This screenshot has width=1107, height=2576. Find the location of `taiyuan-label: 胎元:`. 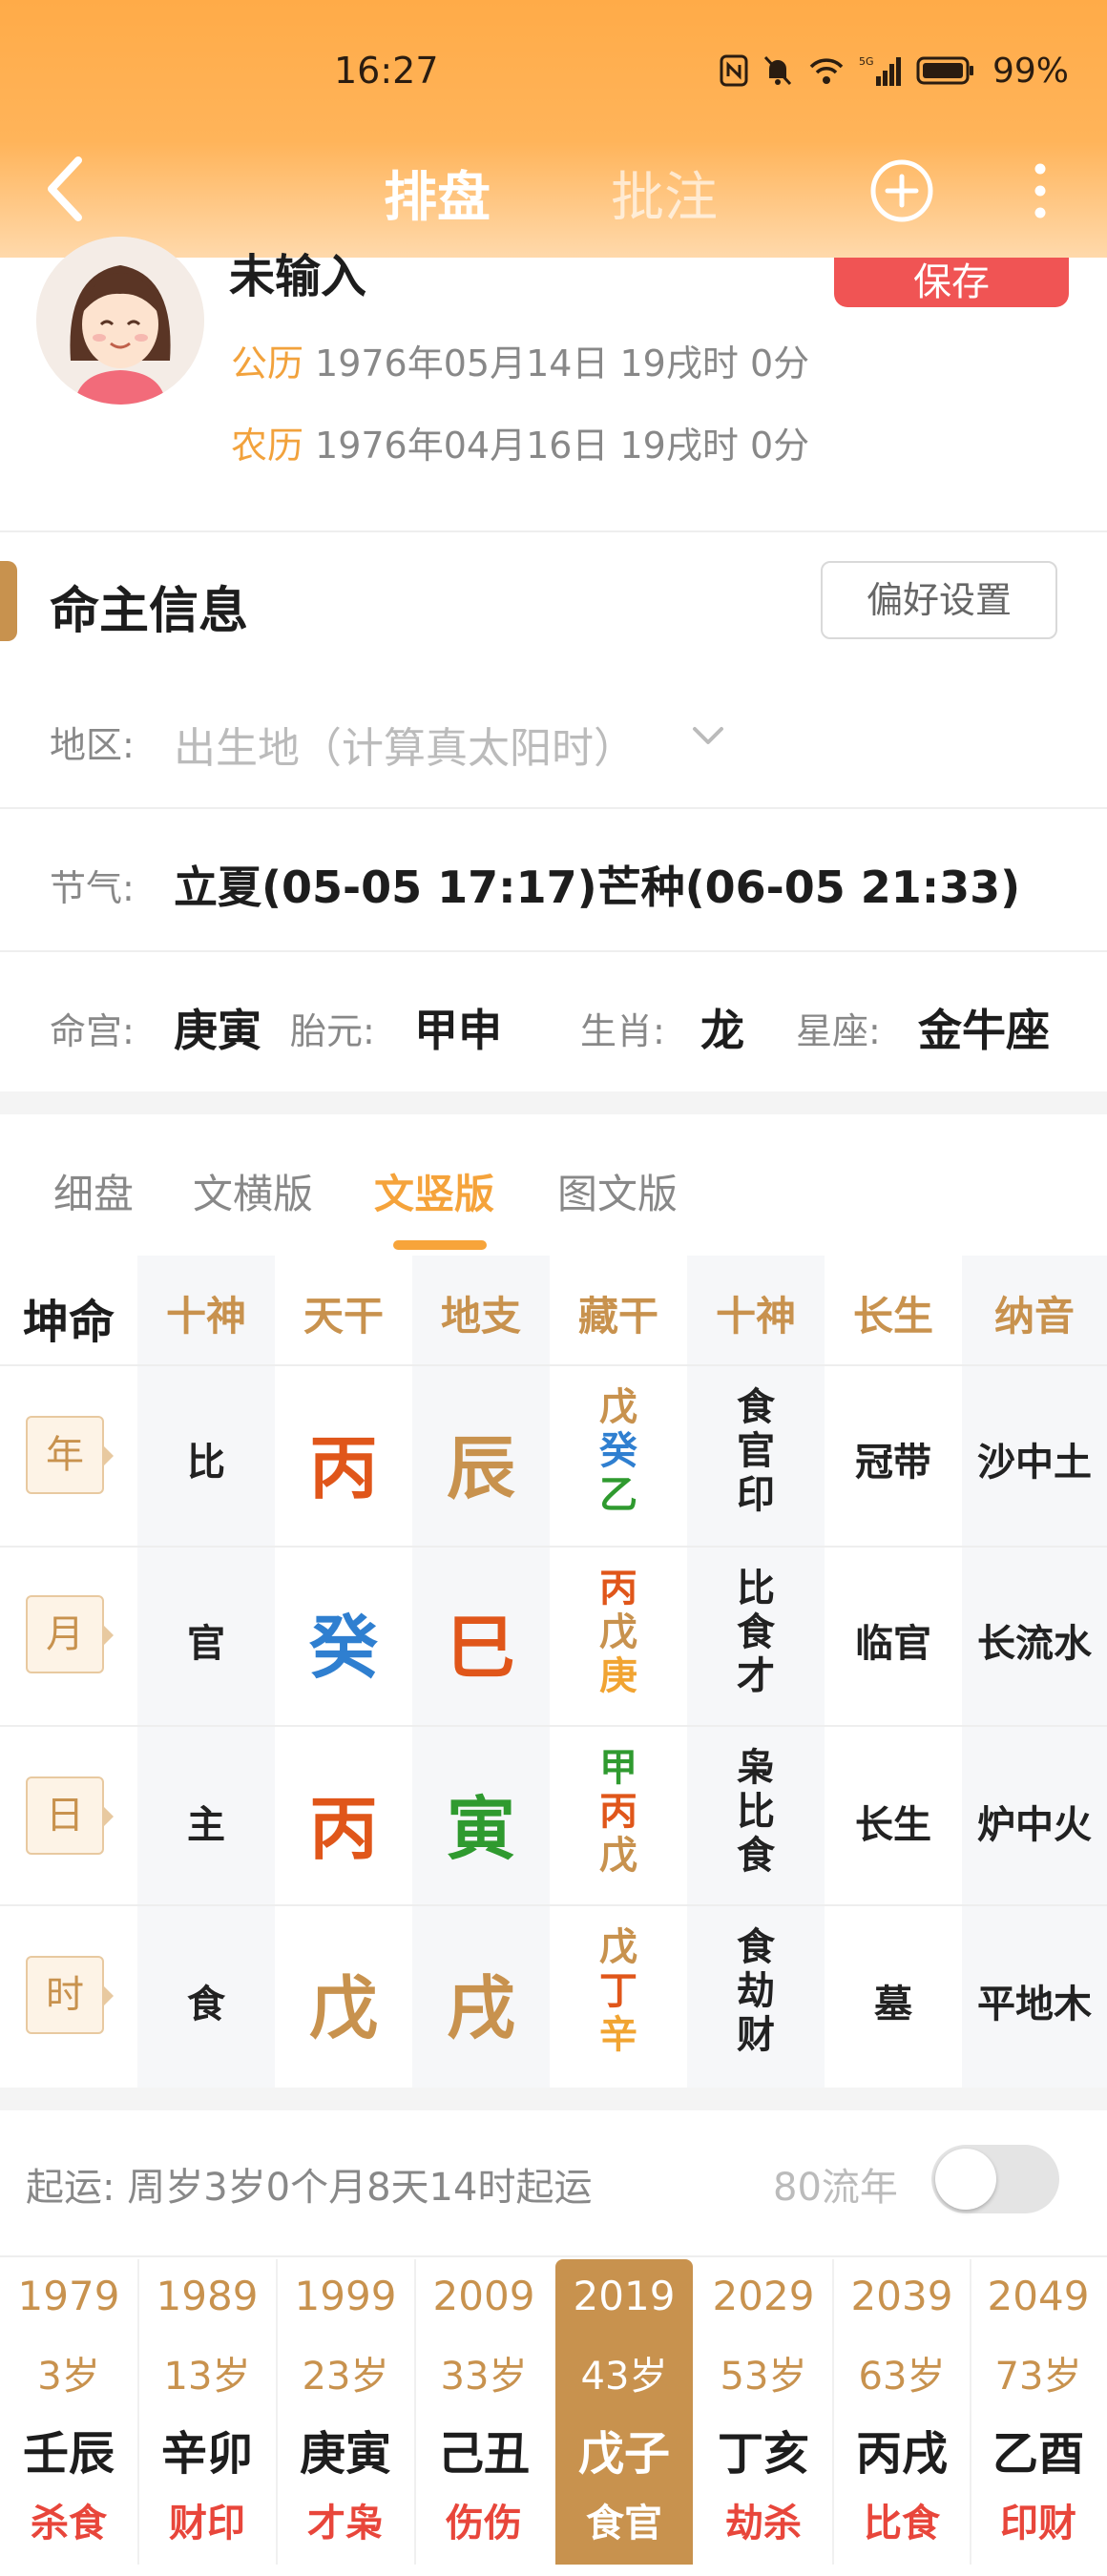

taiyuan-label: 胎元: is located at coordinates (333, 1031).